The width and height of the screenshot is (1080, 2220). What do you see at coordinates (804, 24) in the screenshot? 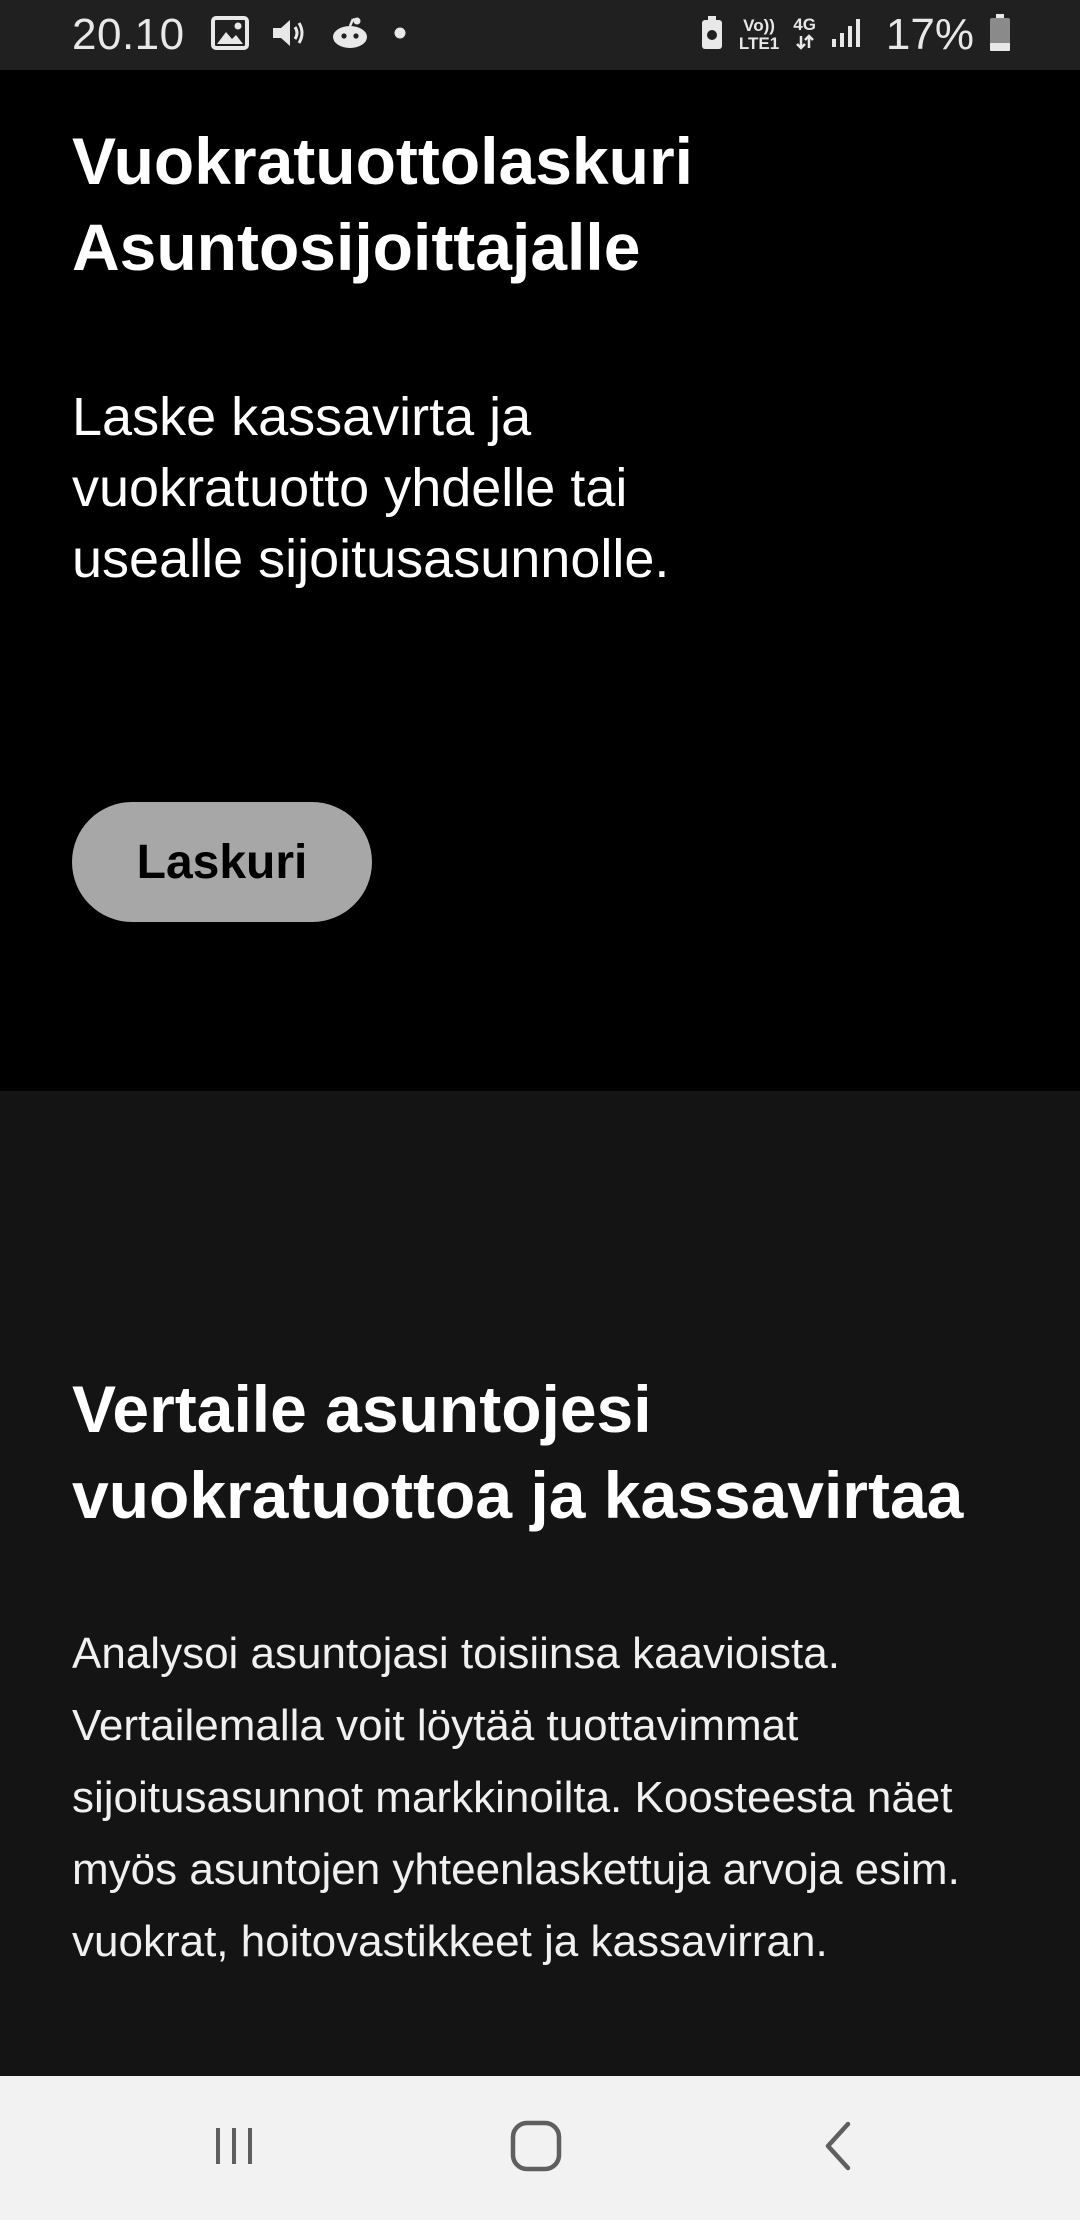
I see `data-type-label: 4G` at bounding box center [804, 24].